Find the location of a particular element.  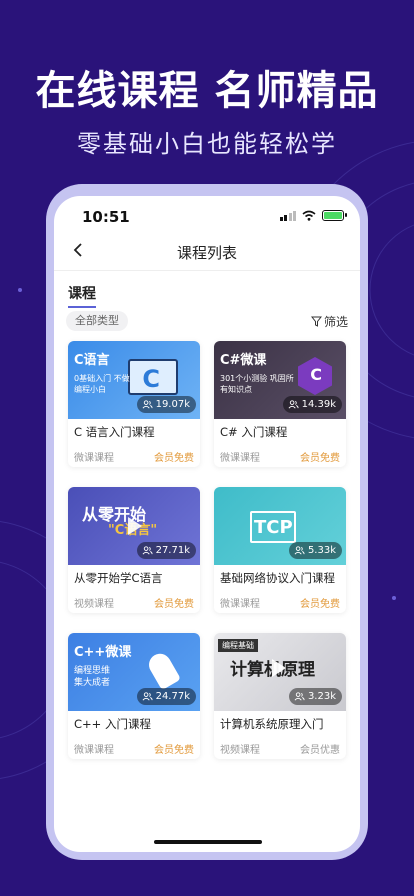

view-count-badge: 3.23k is located at coordinates (315, 696).